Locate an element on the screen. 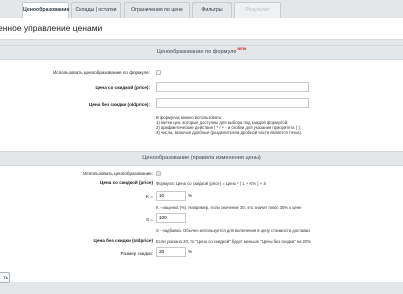 The image size is (403, 294). page-title: енное управление ценами is located at coordinates (51, 28).